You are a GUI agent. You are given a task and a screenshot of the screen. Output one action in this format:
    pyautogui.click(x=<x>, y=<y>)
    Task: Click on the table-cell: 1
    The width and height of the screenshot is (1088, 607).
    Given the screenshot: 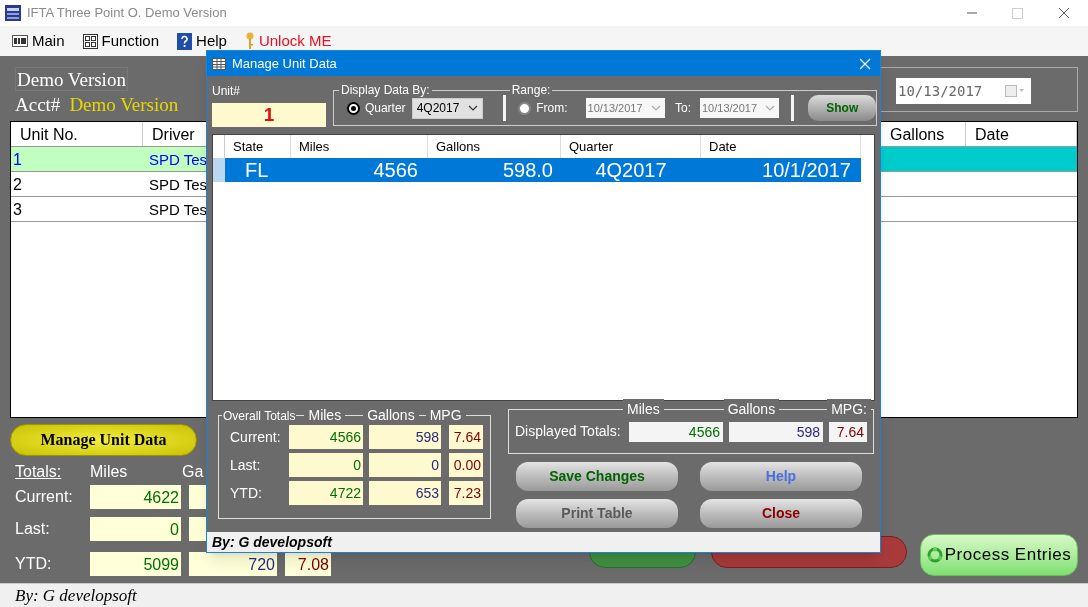 What is the action you would take?
    pyautogui.click(x=77, y=159)
    